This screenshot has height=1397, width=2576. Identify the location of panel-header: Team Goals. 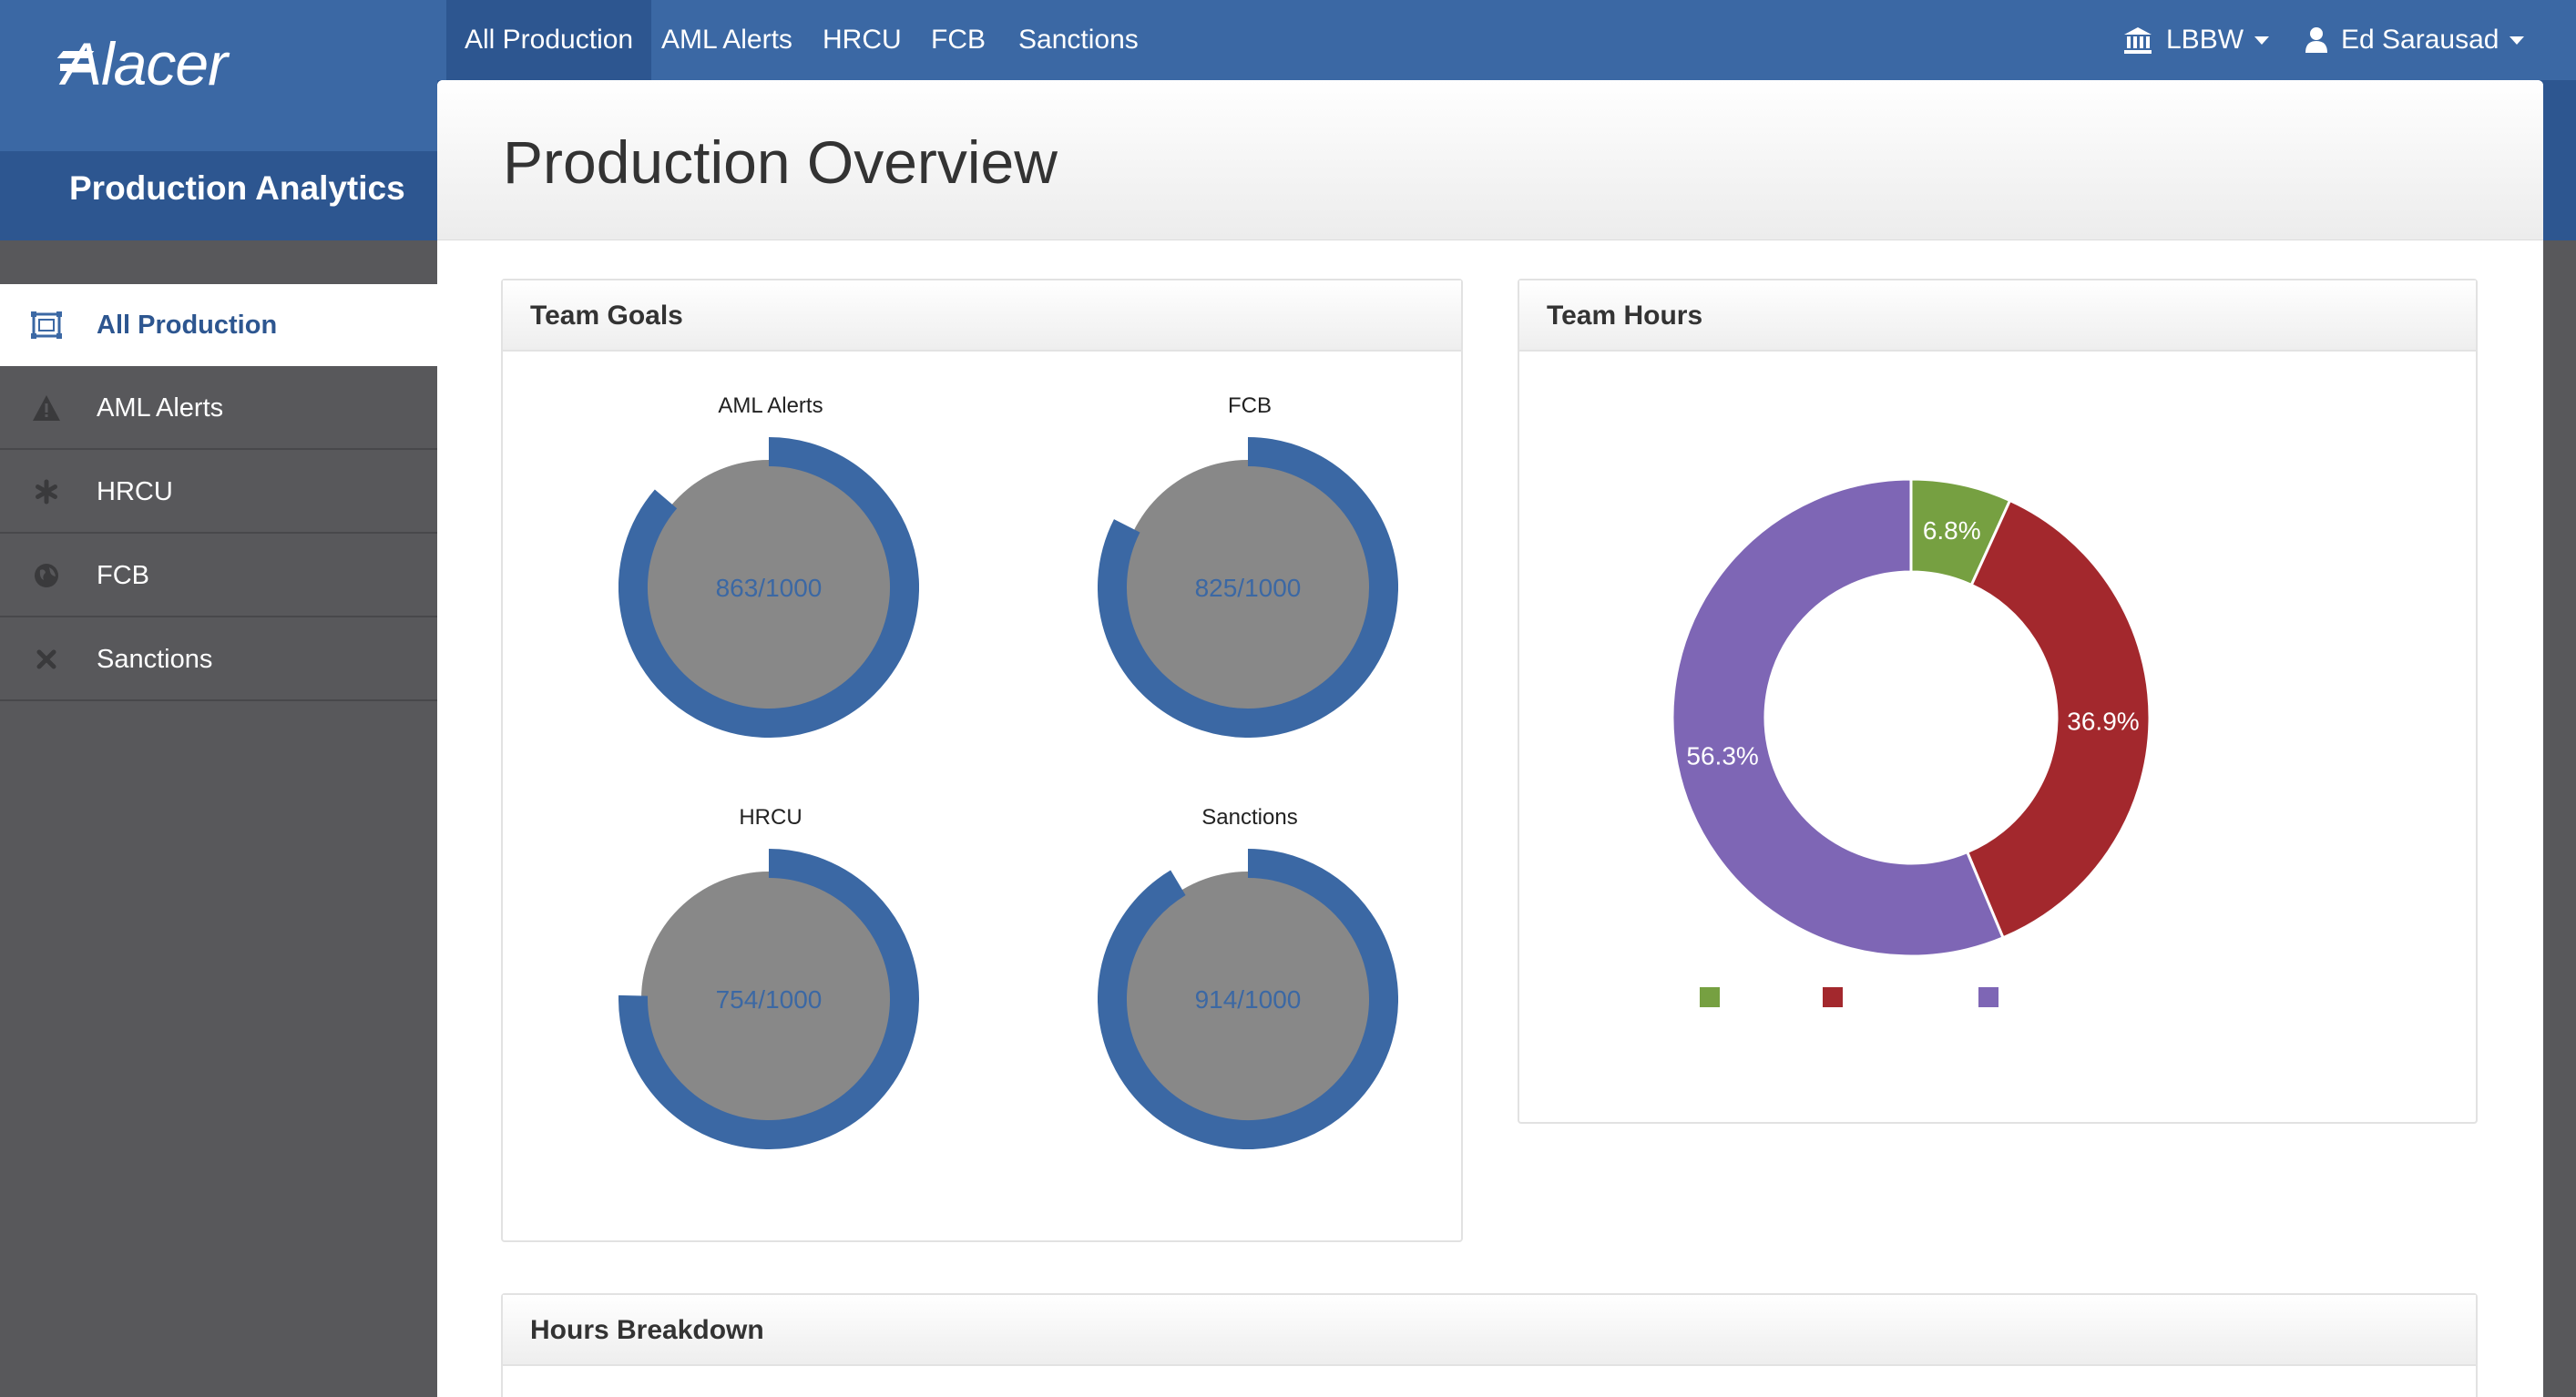
(982, 316).